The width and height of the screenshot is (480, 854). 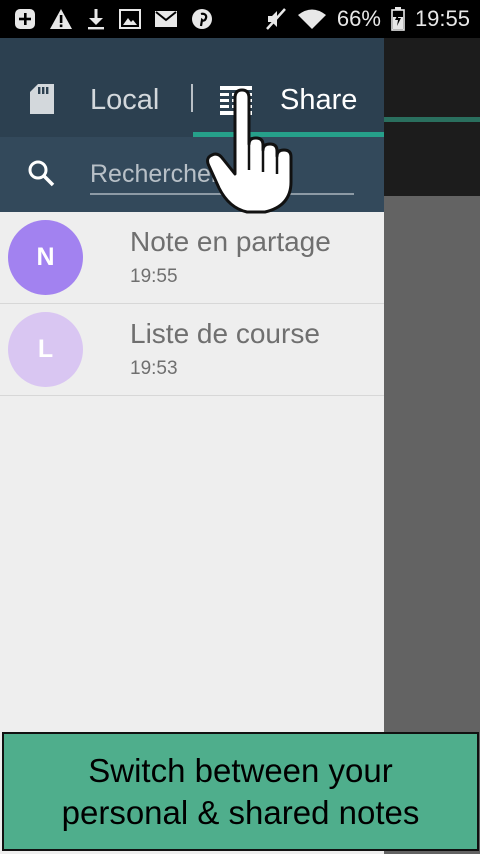 What do you see at coordinates (130, 19) in the screenshot?
I see `image-icon` at bounding box center [130, 19].